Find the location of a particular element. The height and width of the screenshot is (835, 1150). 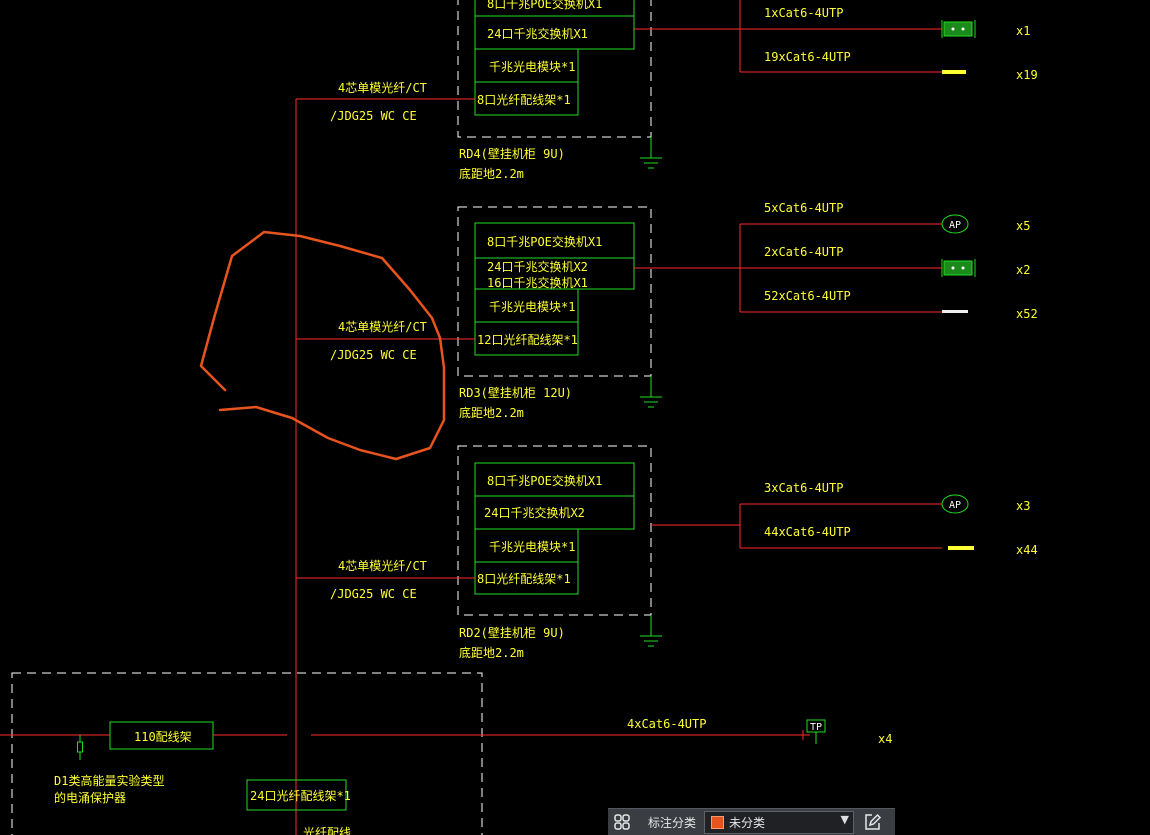

device-label: 12口光纤配线架*1 is located at coordinates (527, 340).